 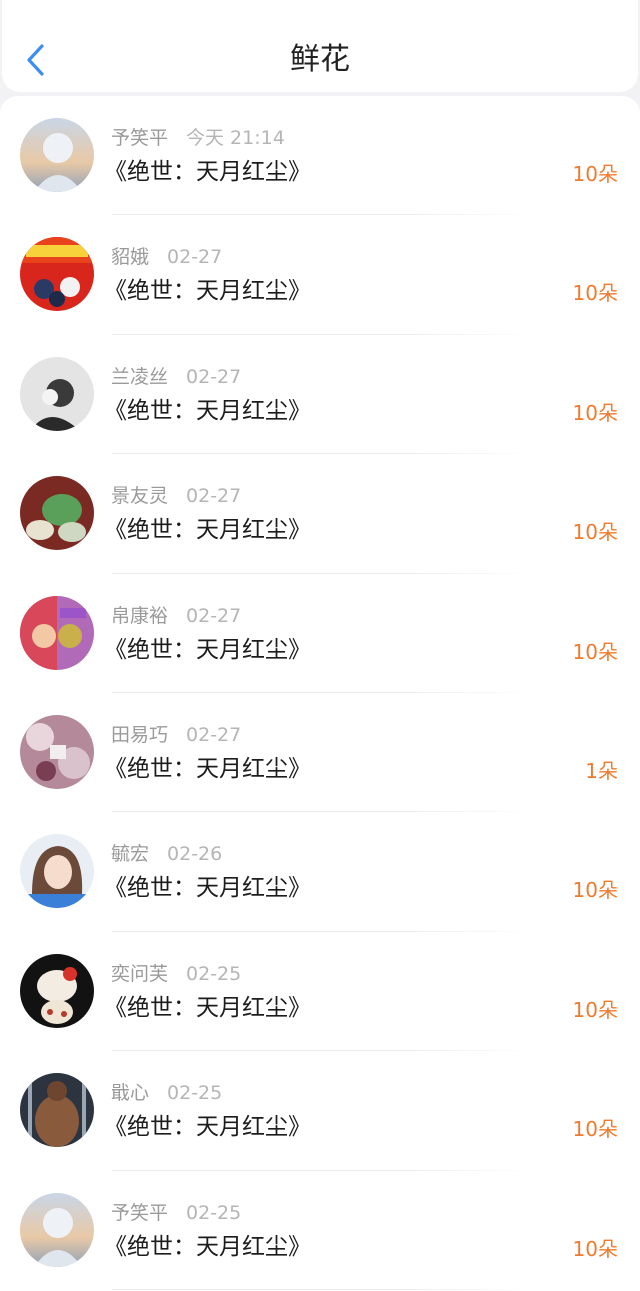 I want to click on user-name: 戢心, so click(x=130, y=1093).